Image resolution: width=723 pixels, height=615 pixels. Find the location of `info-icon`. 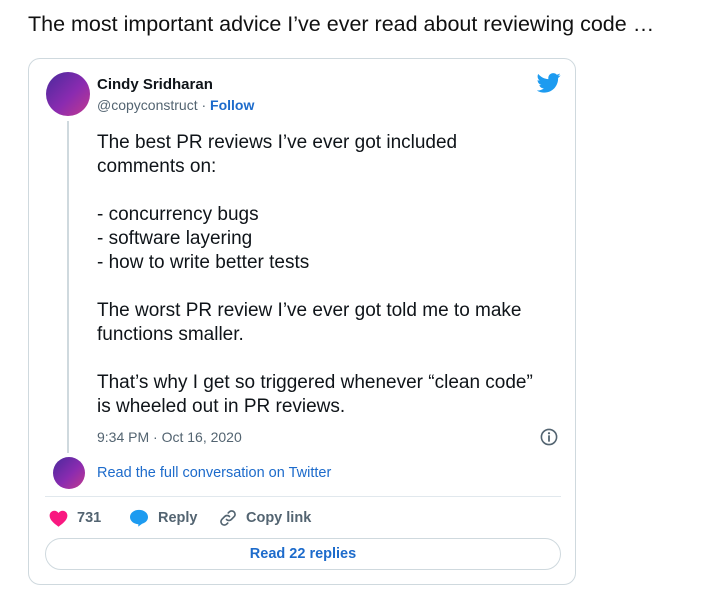

info-icon is located at coordinates (549, 437).